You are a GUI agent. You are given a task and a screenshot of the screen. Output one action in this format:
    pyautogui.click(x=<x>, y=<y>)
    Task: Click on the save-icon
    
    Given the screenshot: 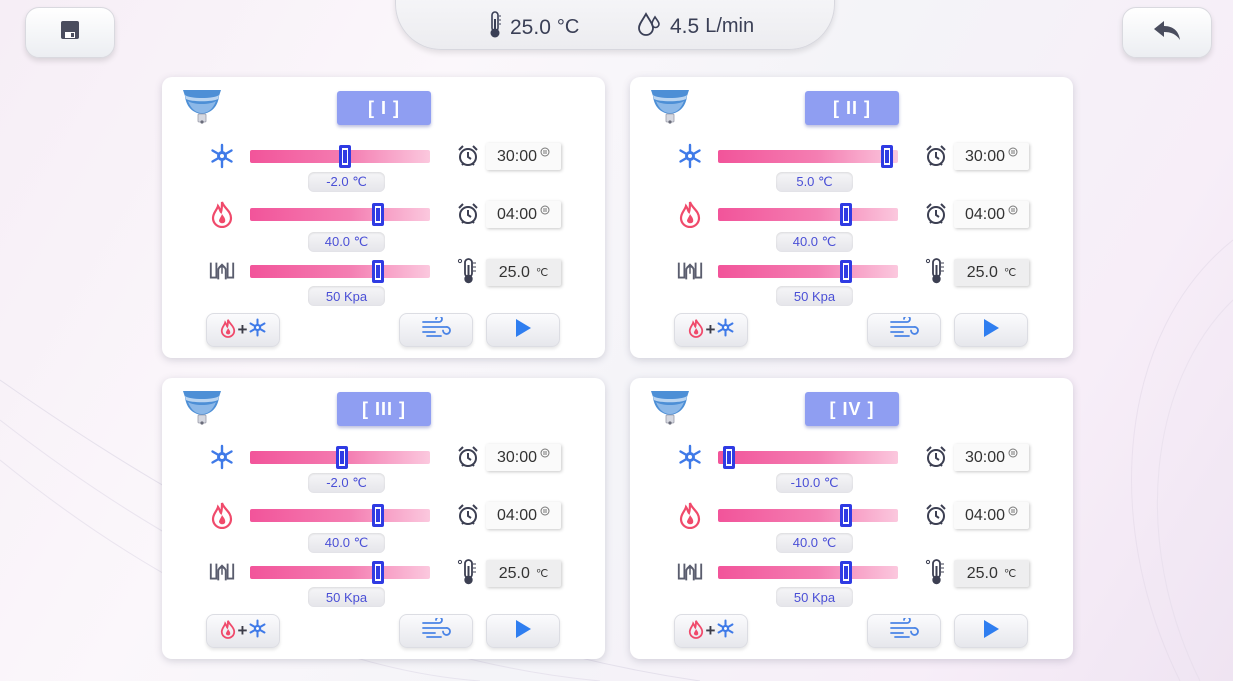 What is the action you would take?
    pyautogui.click(x=70, y=32)
    